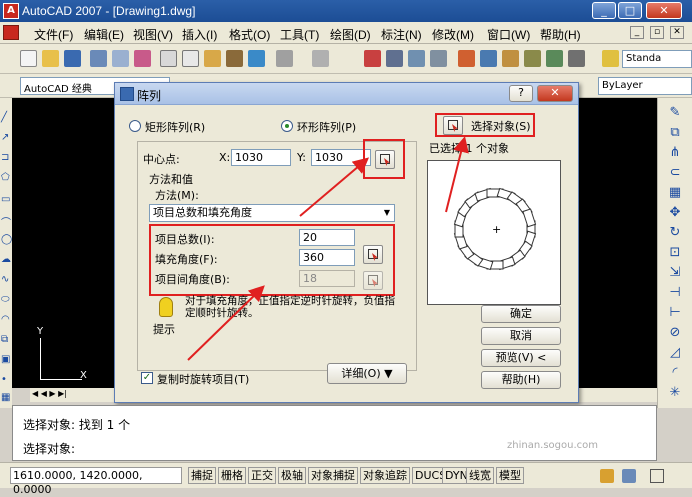 This screenshot has height=497, width=692. I want to click on toggle-otrack: 对象追踪, so click(385, 475).